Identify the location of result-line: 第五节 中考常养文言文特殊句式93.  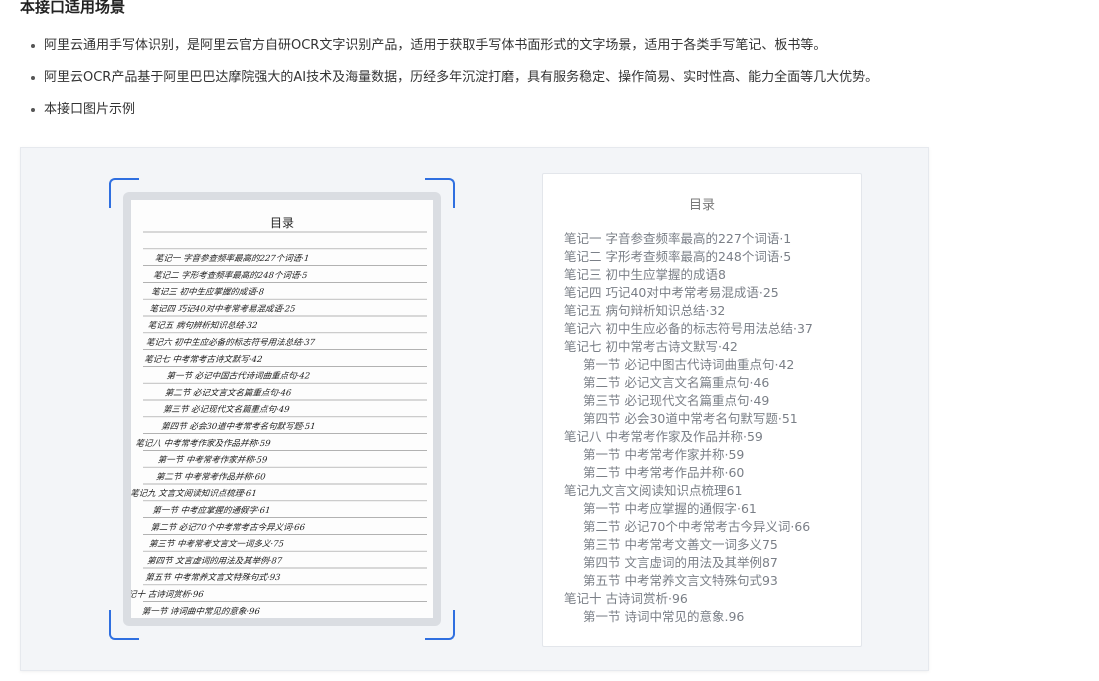
(680, 580).